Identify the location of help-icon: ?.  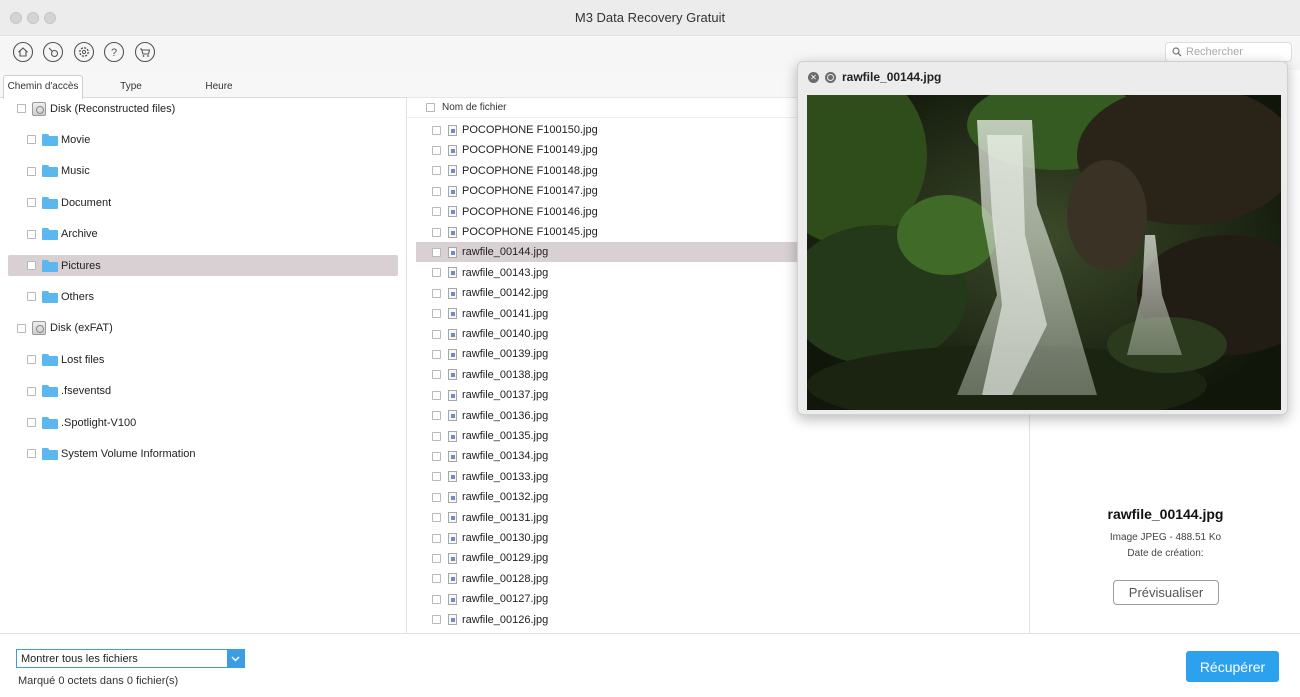
(114, 52).